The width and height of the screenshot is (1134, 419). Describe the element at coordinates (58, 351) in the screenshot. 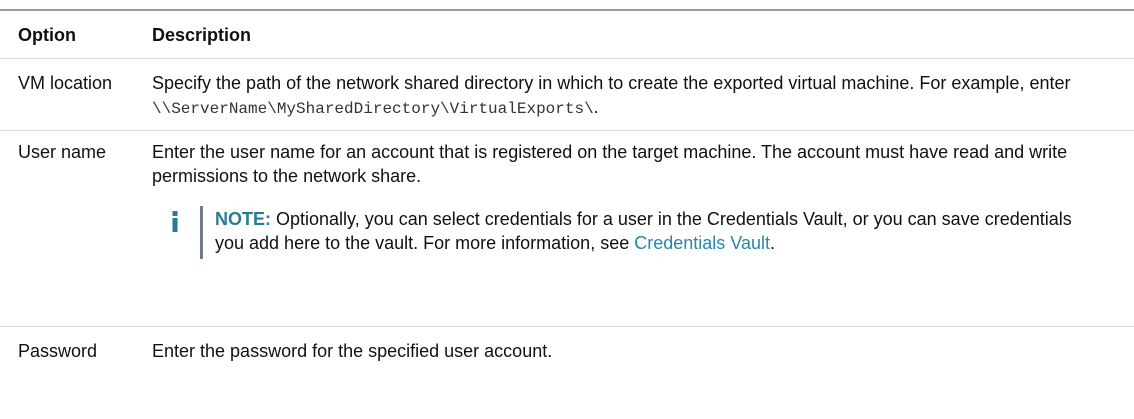

I see `option-password: Password` at that location.